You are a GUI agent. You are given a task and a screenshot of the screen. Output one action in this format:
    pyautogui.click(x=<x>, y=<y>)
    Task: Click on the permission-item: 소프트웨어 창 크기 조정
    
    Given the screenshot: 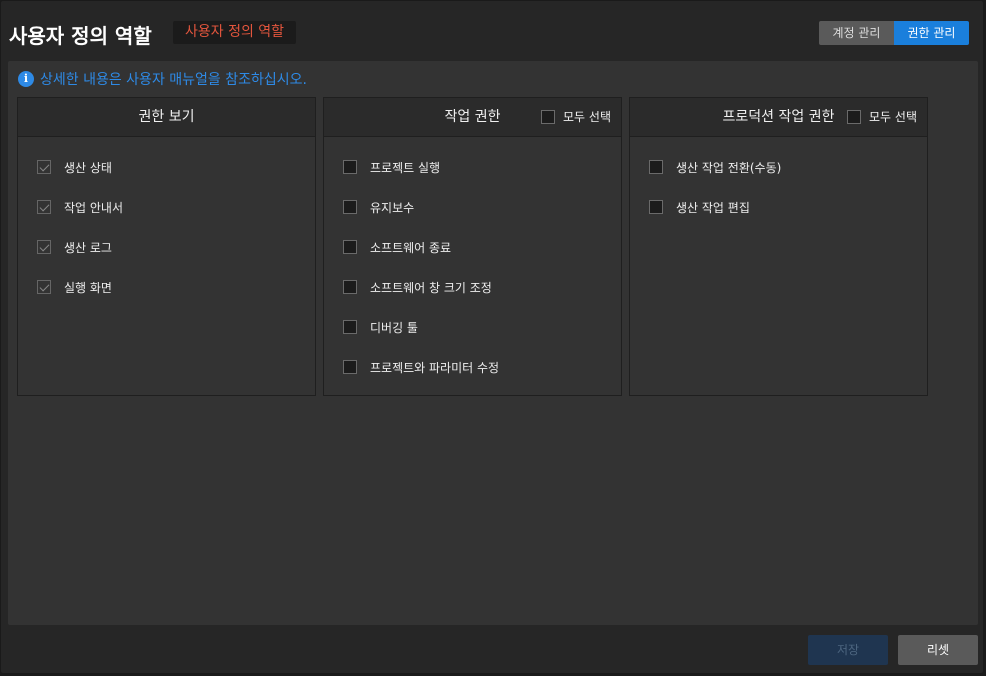 What is the action you would take?
    pyautogui.click(x=472, y=294)
    